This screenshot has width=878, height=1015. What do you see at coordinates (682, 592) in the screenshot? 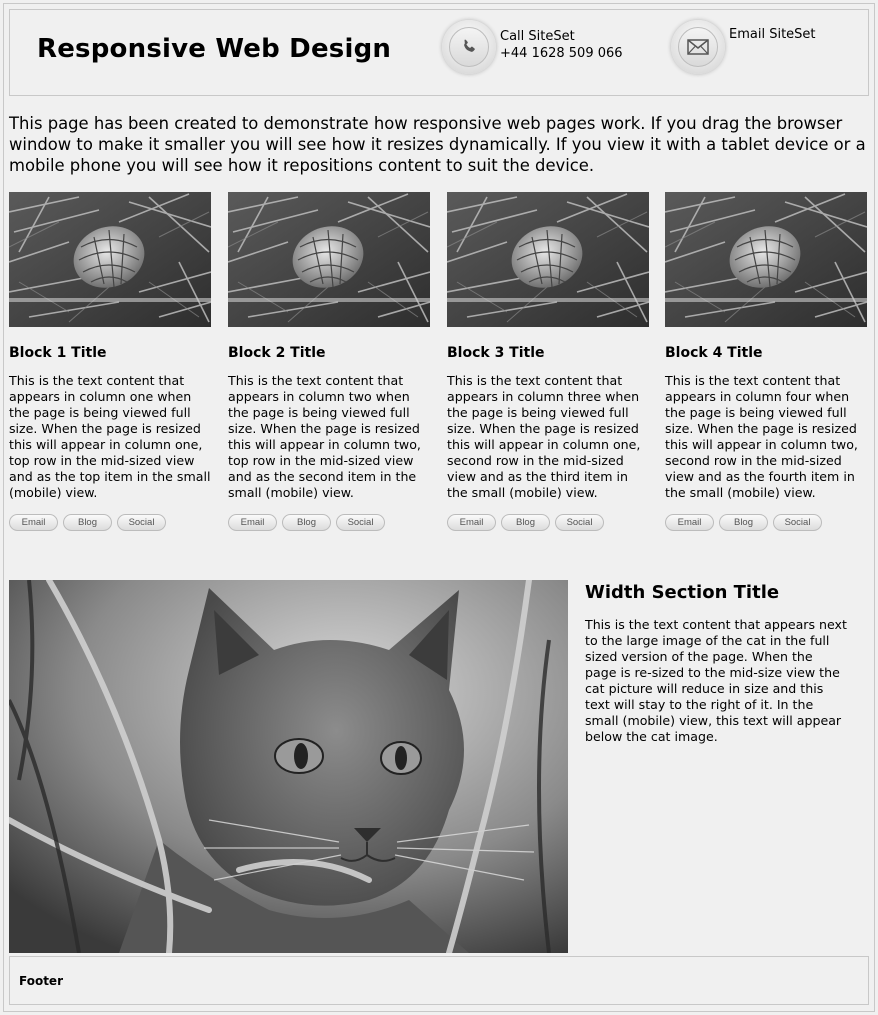
I see `width-section-title: Width Section Title` at bounding box center [682, 592].